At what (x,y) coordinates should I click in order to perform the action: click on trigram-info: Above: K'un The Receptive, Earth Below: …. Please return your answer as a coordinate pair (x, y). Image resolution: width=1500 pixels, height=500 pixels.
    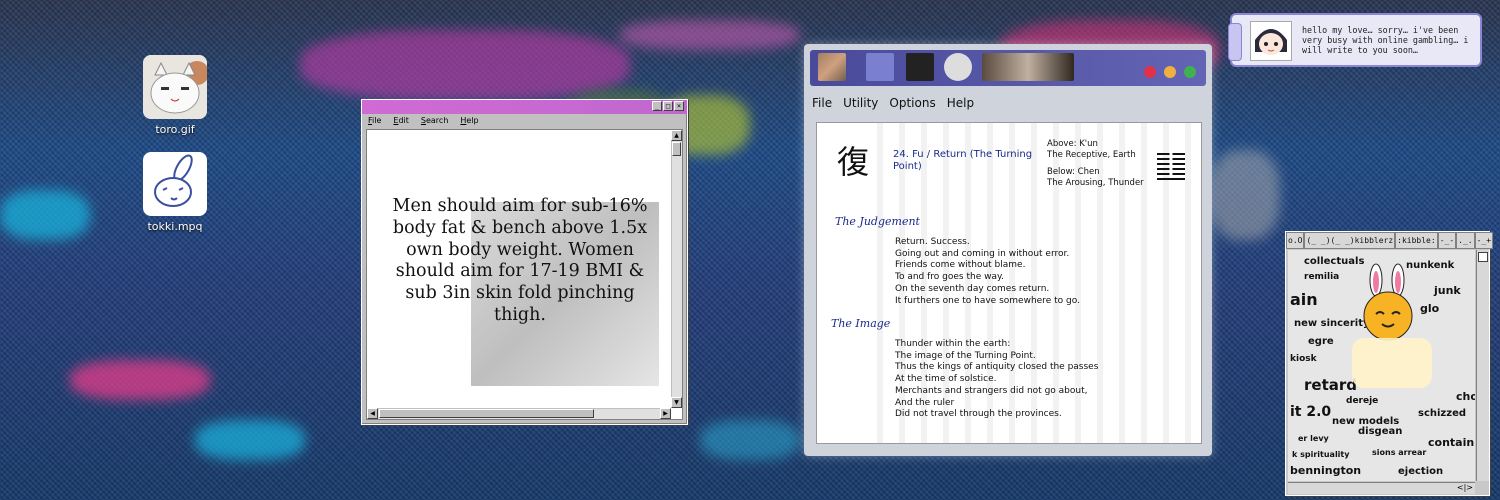
    Looking at the image, I should click on (1095, 164).